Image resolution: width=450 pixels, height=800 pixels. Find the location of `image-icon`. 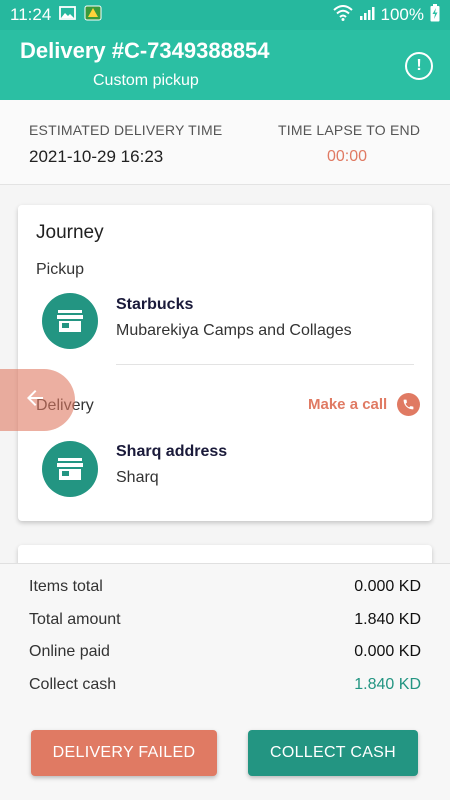

image-icon is located at coordinates (68, 15).